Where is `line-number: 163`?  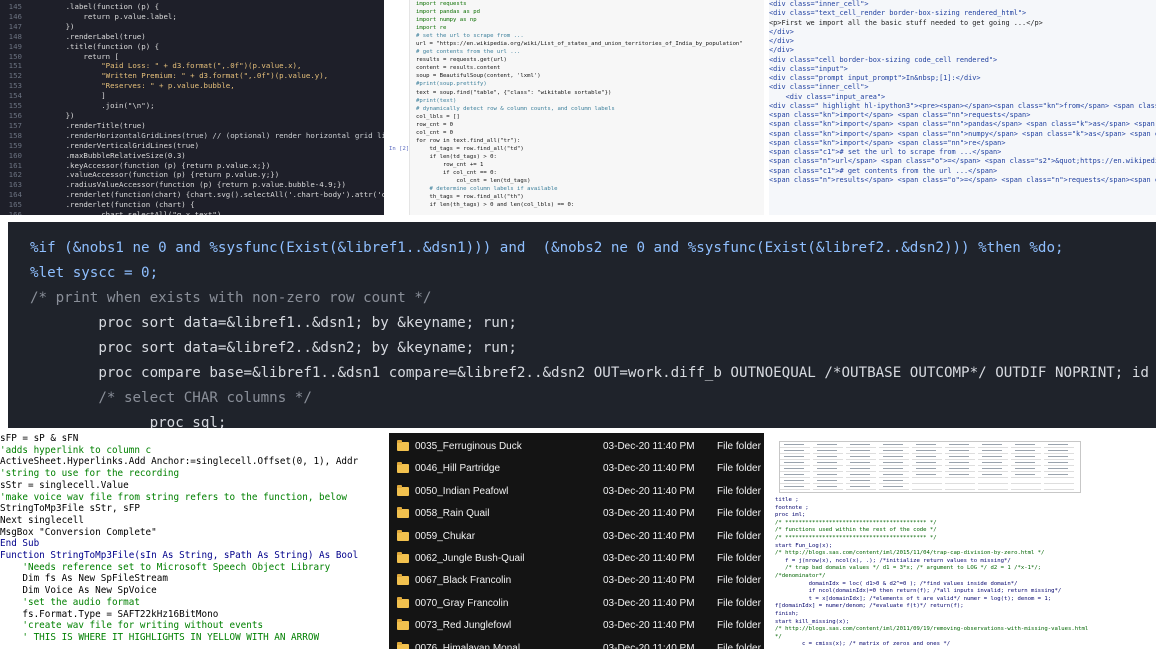 line-number: 163 is located at coordinates (15, 185).